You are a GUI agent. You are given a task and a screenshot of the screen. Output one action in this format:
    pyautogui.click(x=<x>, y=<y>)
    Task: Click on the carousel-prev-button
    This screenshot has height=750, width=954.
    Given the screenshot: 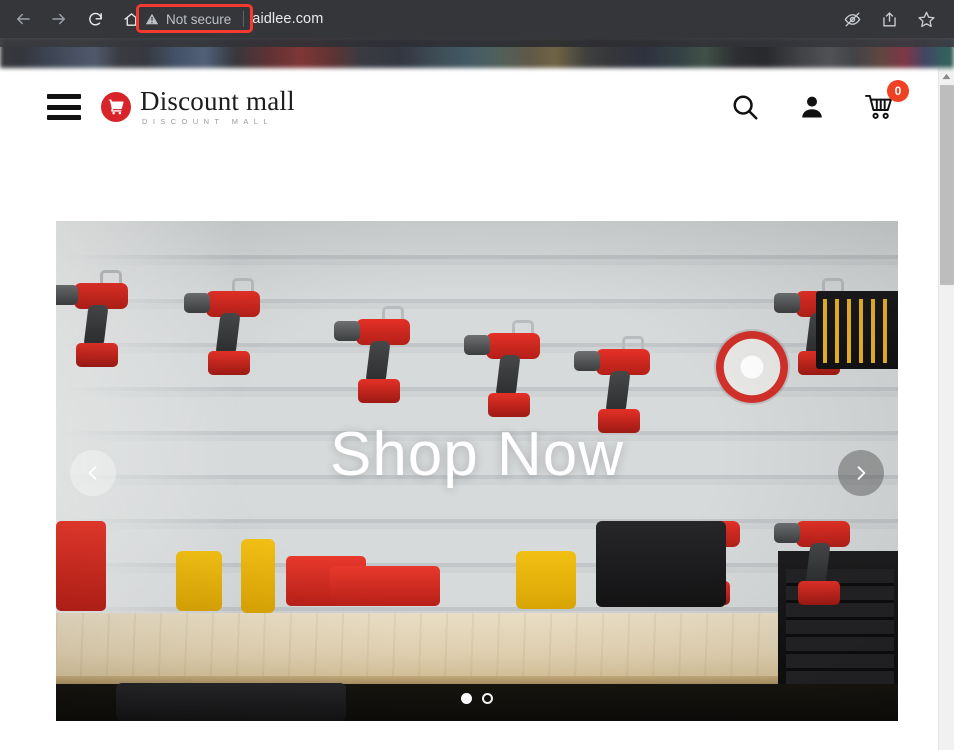 What is the action you would take?
    pyautogui.click(x=93, y=473)
    